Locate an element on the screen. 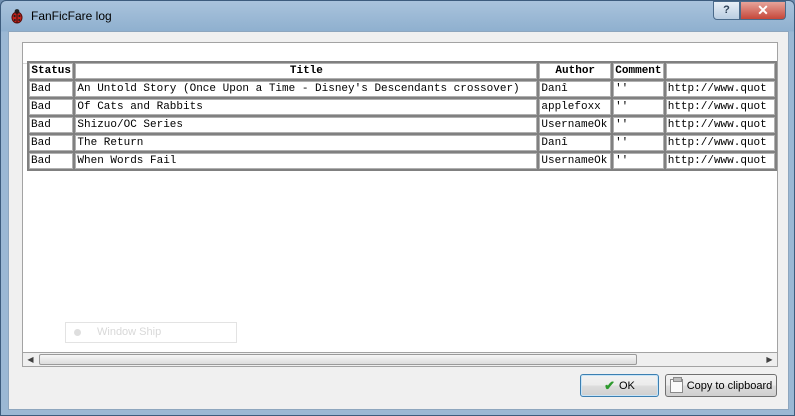 The width and height of the screenshot is (795, 416). table-row: Bad The Return Danî '' http://www.quot is located at coordinates (402, 143).